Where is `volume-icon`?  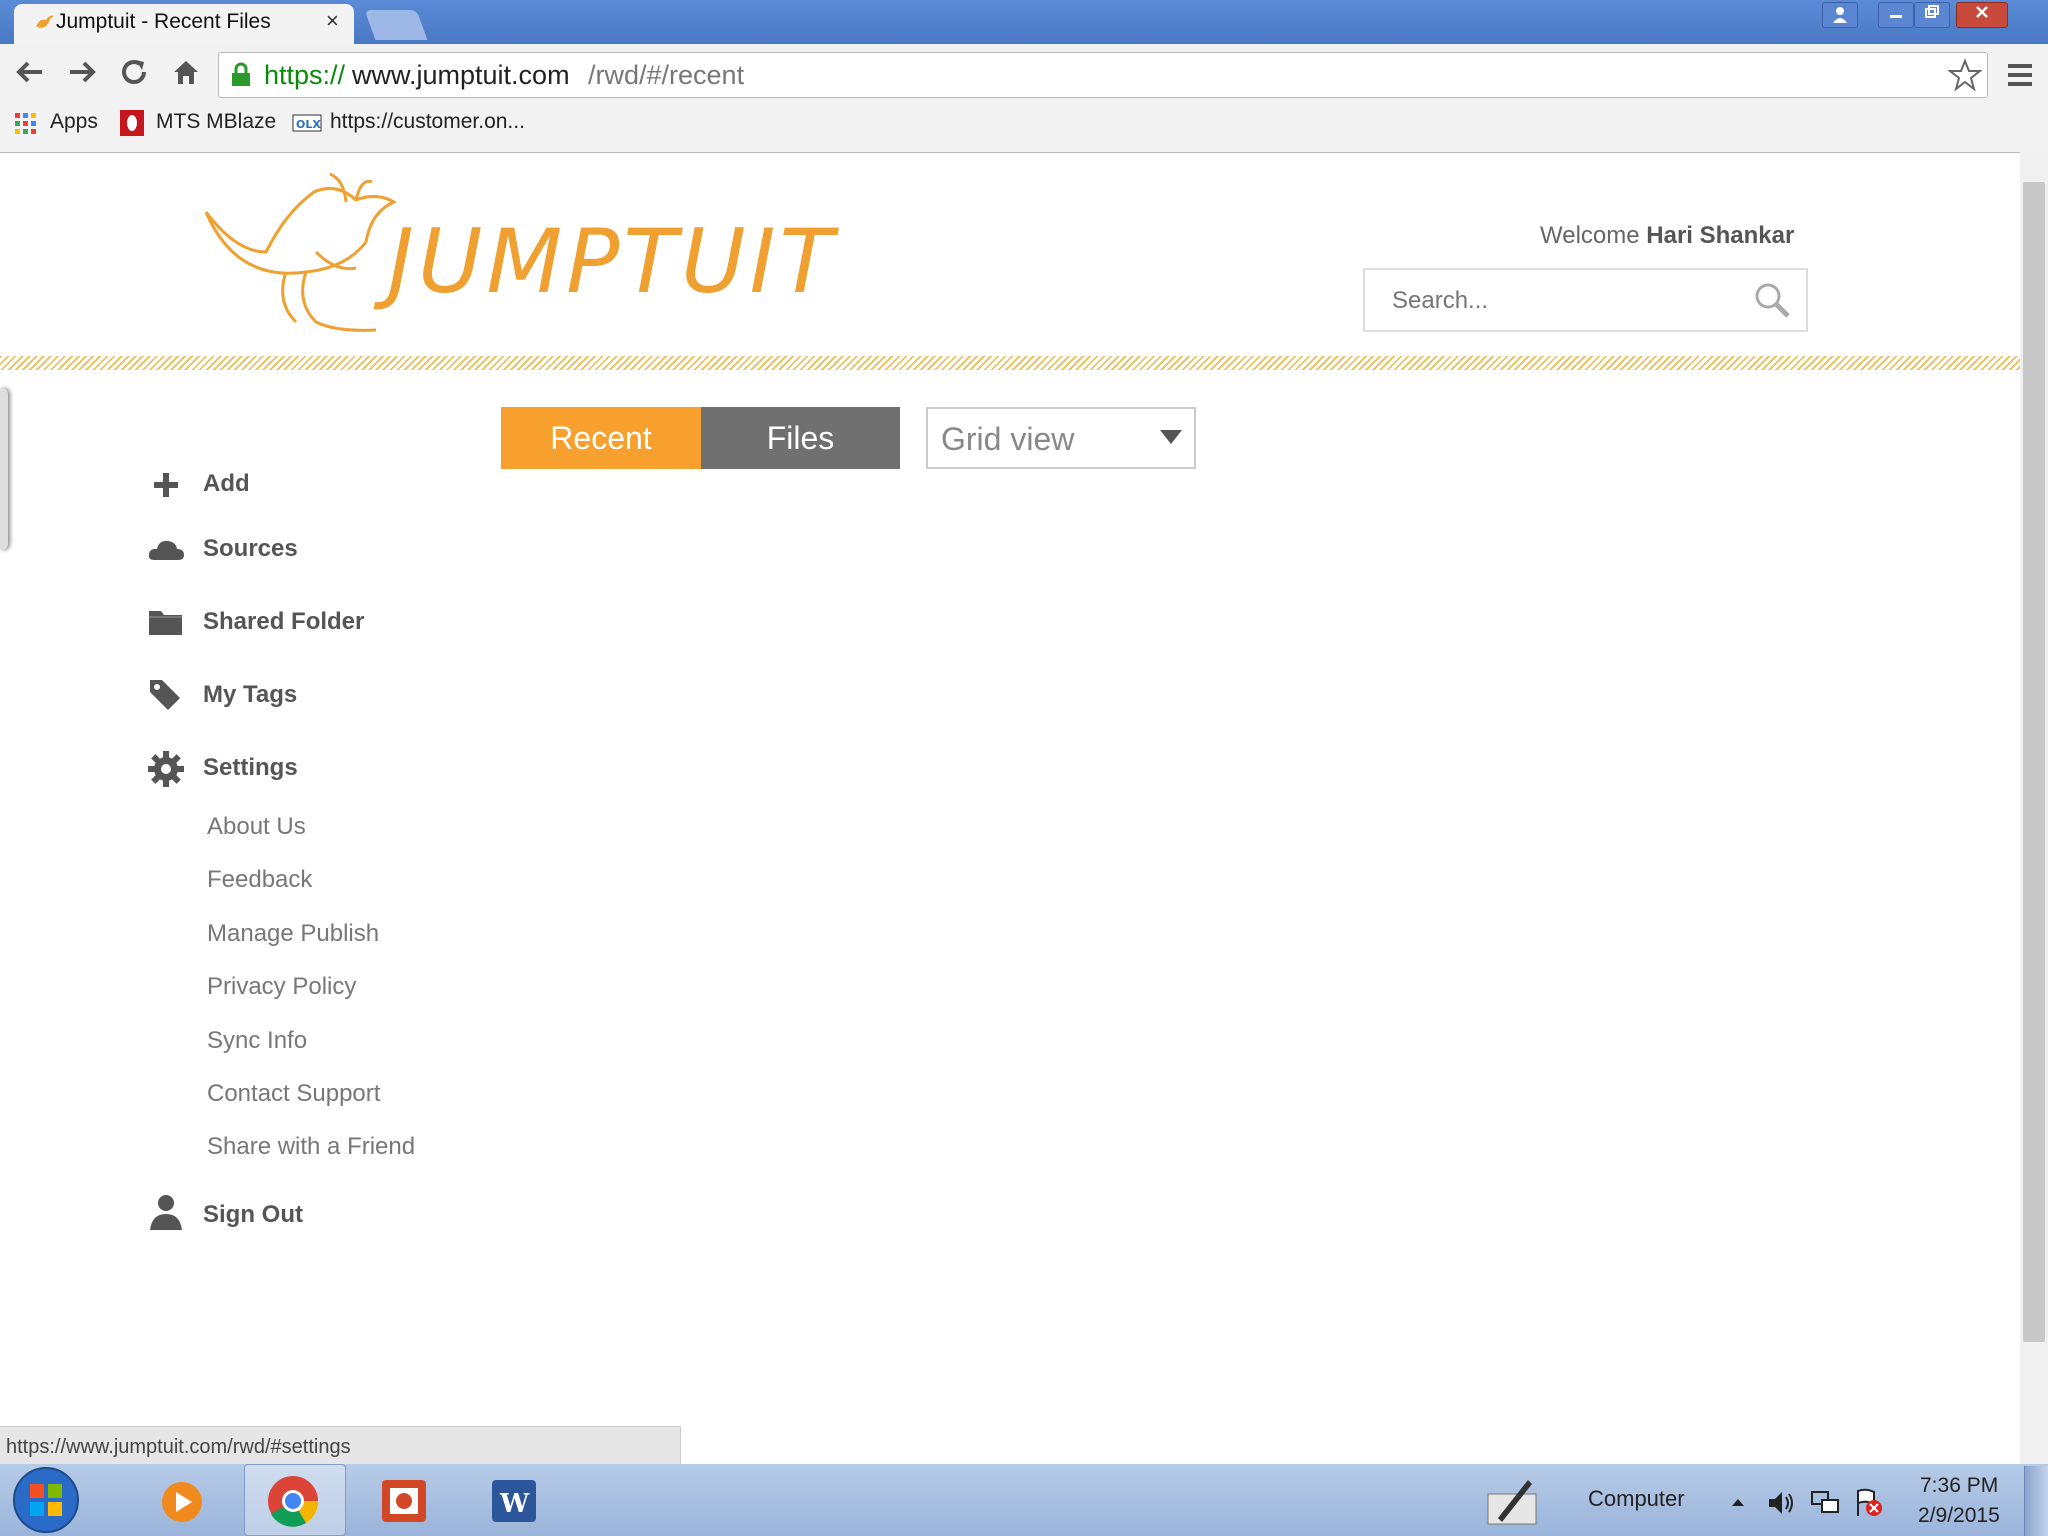 volume-icon is located at coordinates (1781, 1503).